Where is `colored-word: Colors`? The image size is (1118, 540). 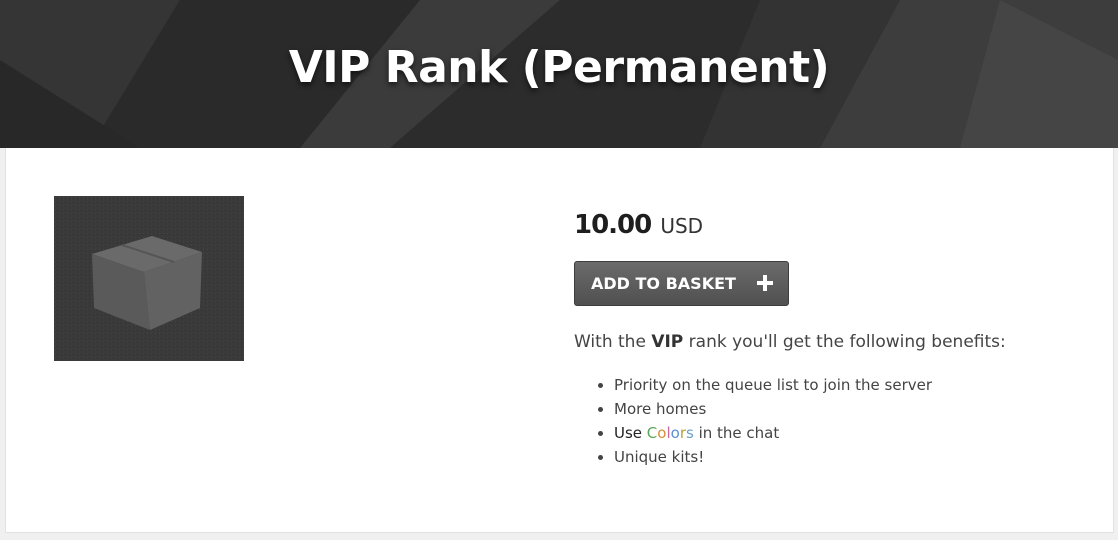 colored-word: Colors is located at coordinates (670, 433).